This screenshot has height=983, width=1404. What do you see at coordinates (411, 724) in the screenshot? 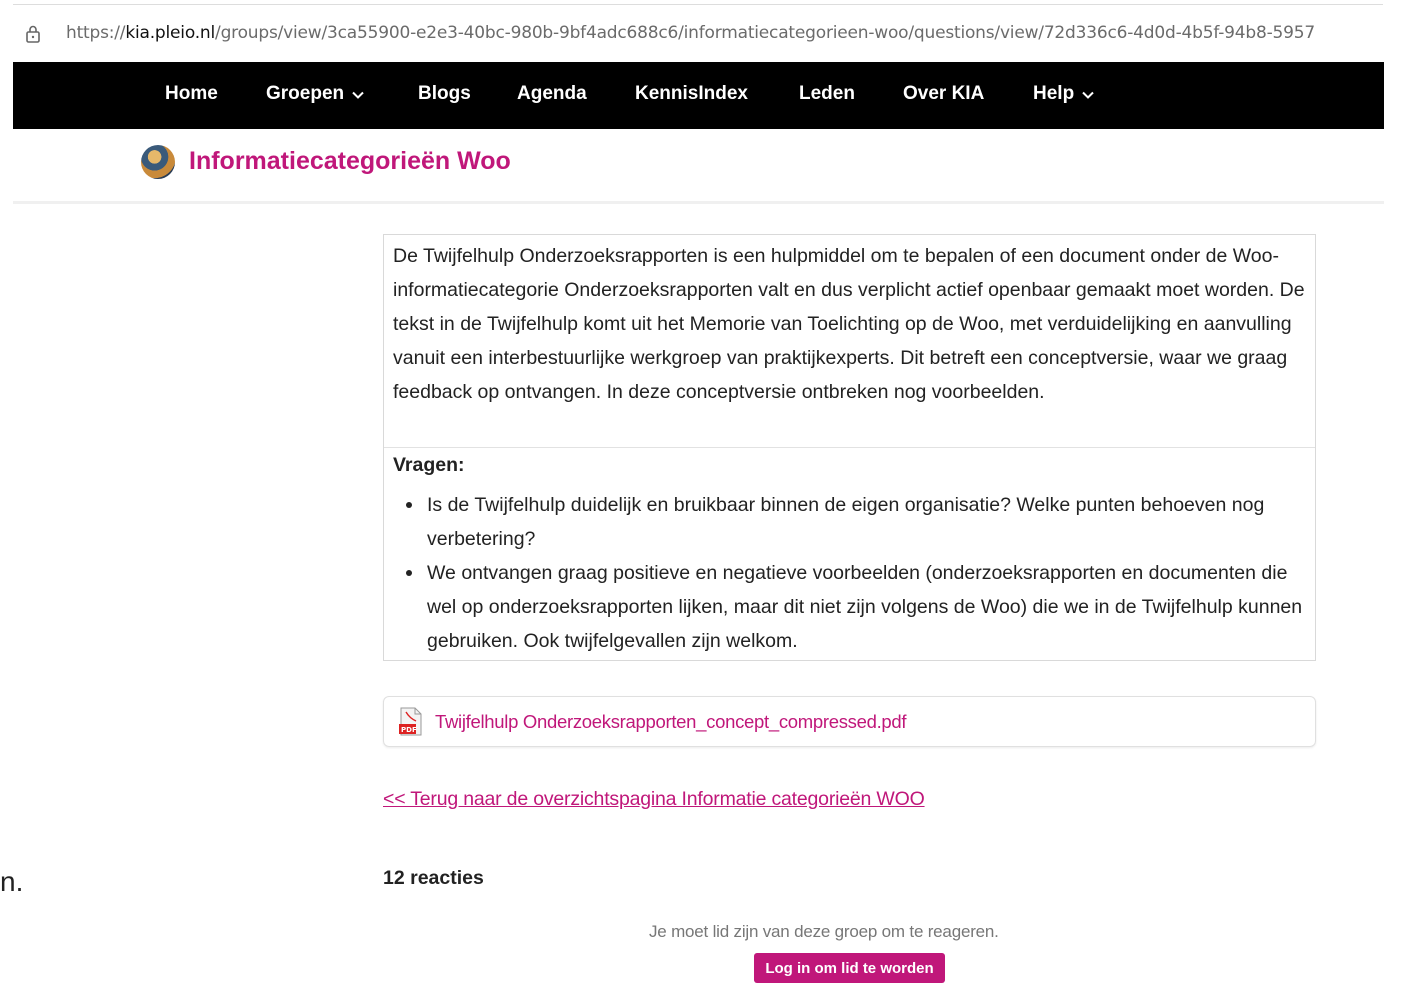
I see `pdf-file-icon: PDF` at bounding box center [411, 724].